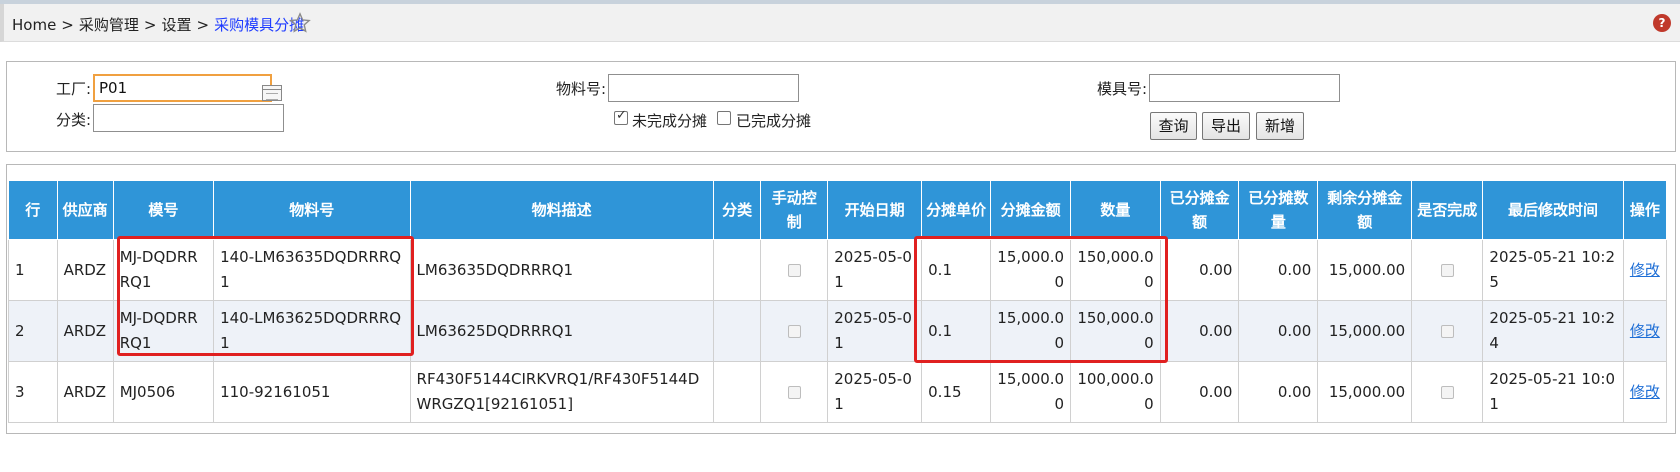 The width and height of the screenshot is (1680, 472). I want to click on cell-description: LM63635DQDRRRQ1, so click(561, 270).